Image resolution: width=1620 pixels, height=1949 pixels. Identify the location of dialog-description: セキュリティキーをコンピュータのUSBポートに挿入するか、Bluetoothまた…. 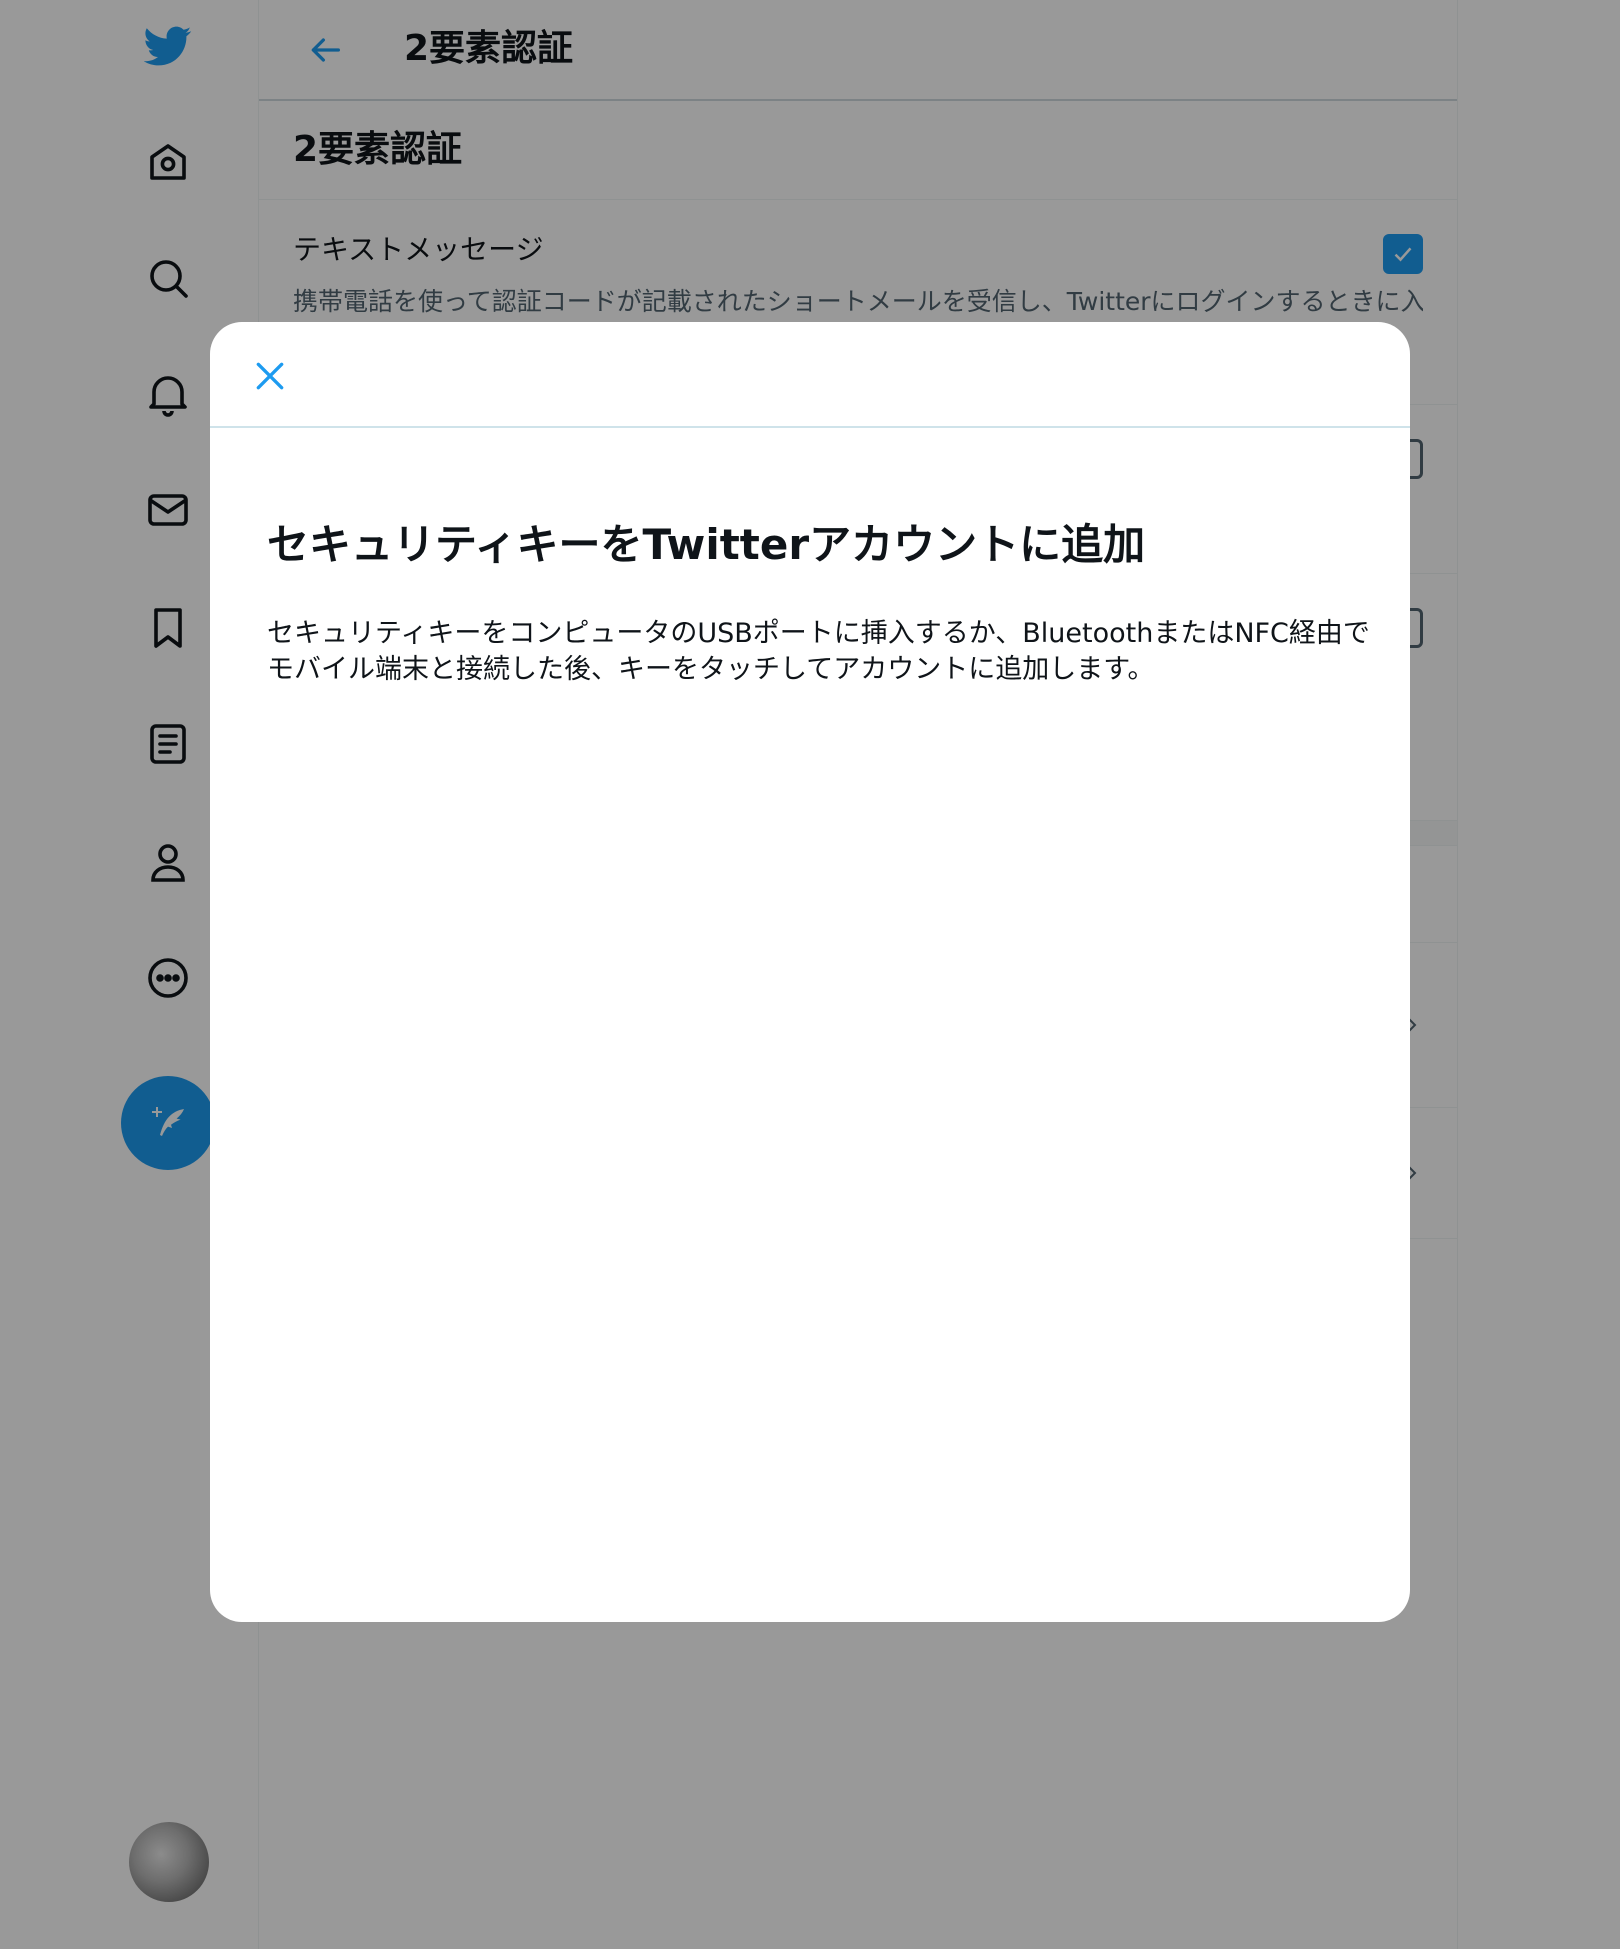
(818, 651).